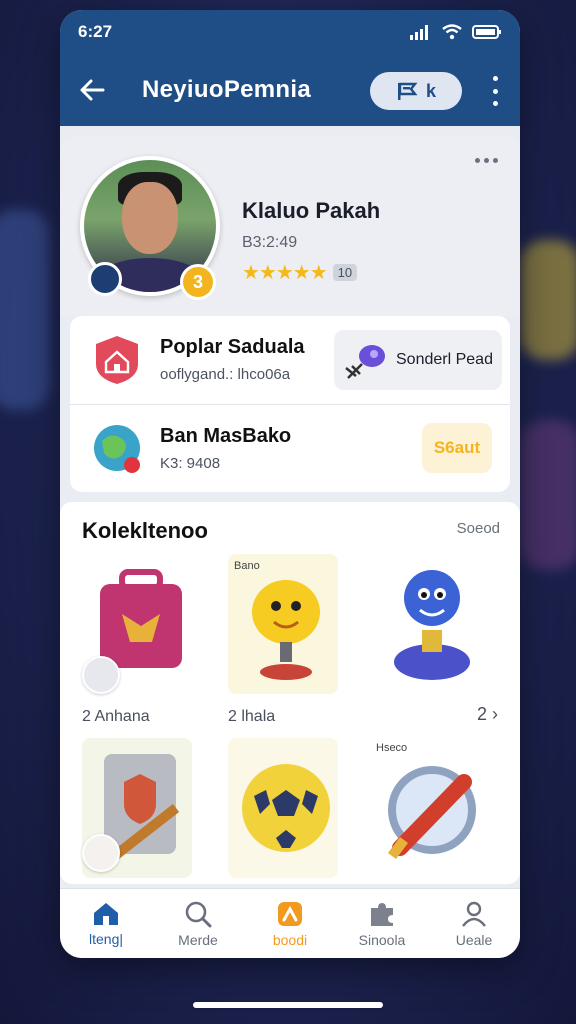 The image size is (576, 1024). What do you see at coordinates (95, 31) in the screenshot?
I see `status-time: 6:27` at bounding box center [95, 31].